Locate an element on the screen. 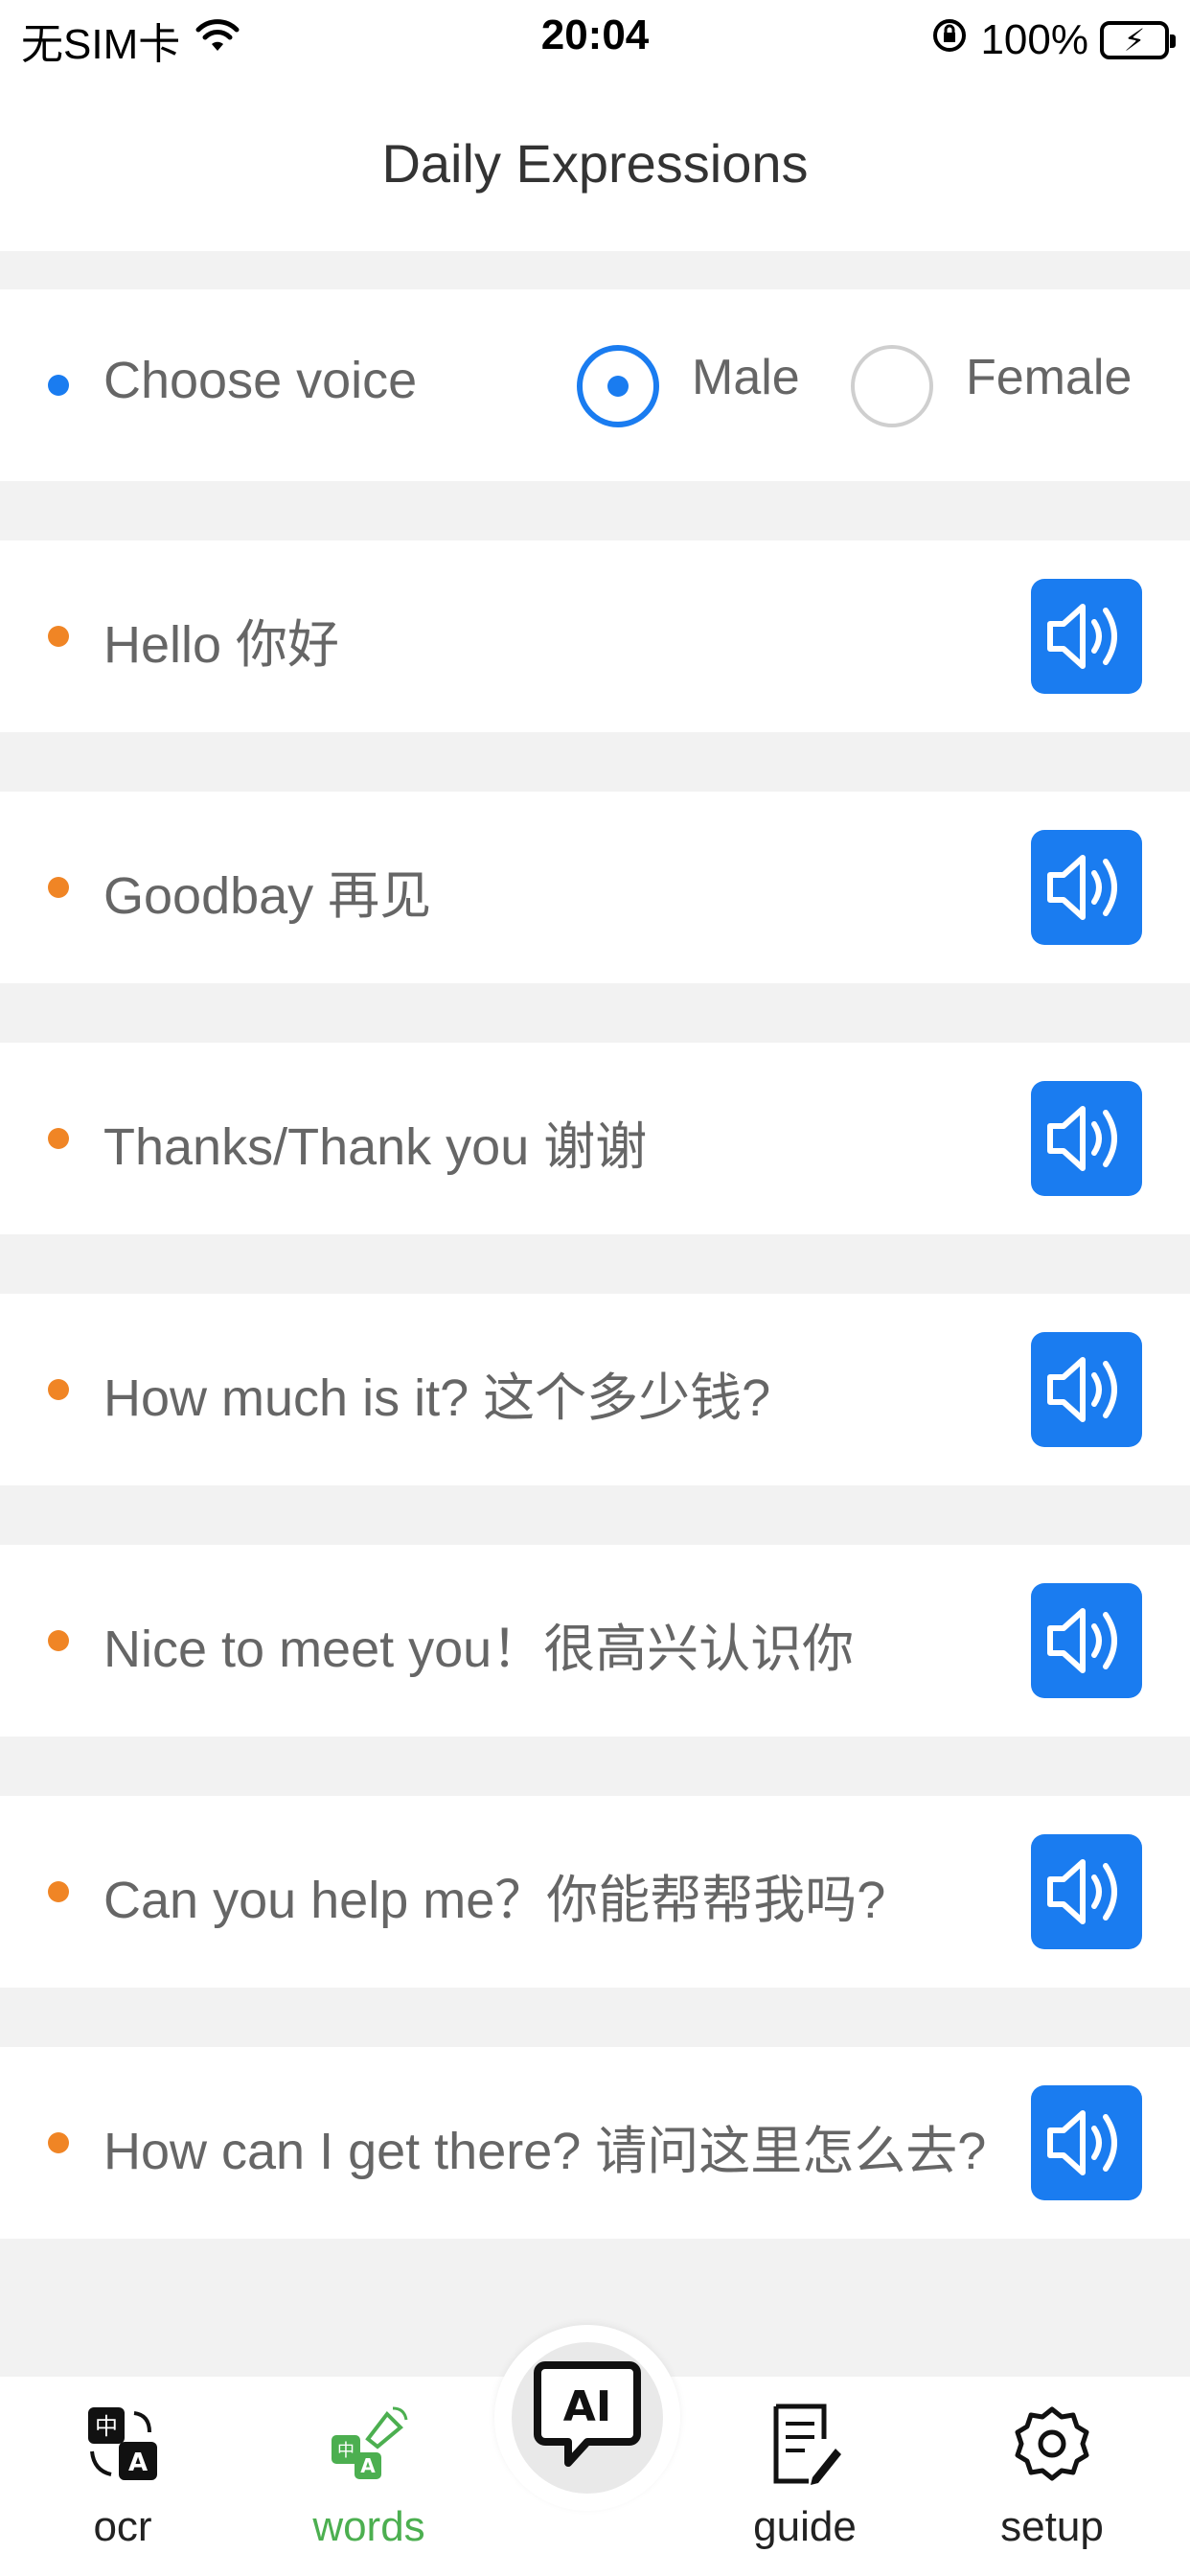  ai-chat-button: AI is located at coordinates (587, 2418).